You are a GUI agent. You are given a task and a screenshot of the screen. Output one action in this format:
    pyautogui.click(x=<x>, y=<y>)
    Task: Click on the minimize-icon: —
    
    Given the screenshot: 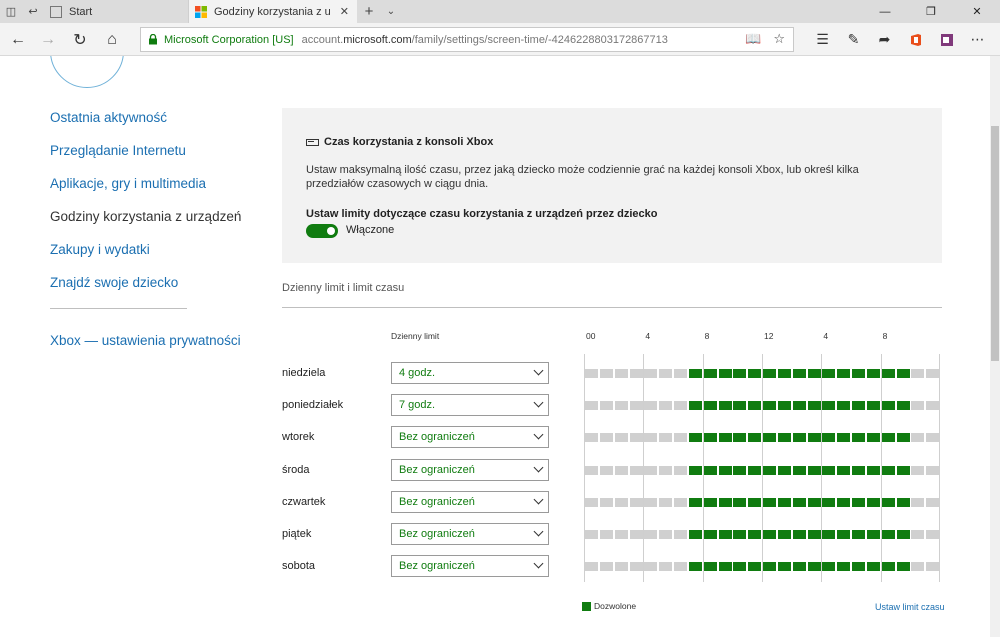 What is the action you would take?
    pyautogui.click(x=885, y=11)
    